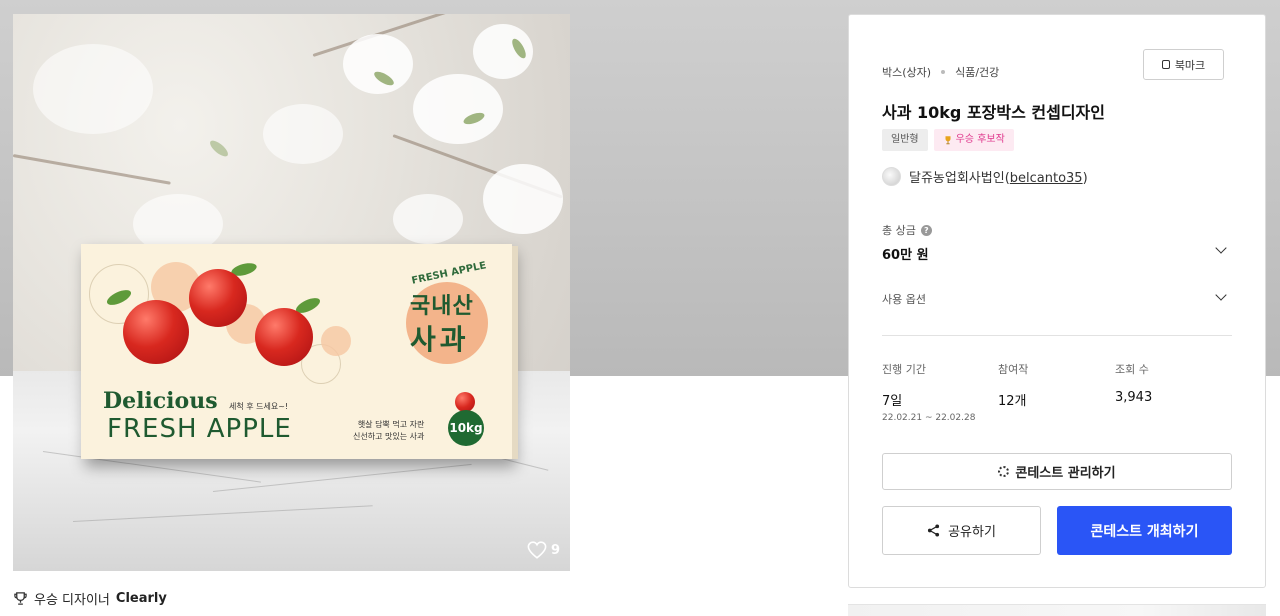 The image size is (1280, 616). Describe the element at coordinates (928, 392) in the screenshot. I see `stat-period: 진행 기간 7일 22.02.21 ~ 22.02.28` at that location.